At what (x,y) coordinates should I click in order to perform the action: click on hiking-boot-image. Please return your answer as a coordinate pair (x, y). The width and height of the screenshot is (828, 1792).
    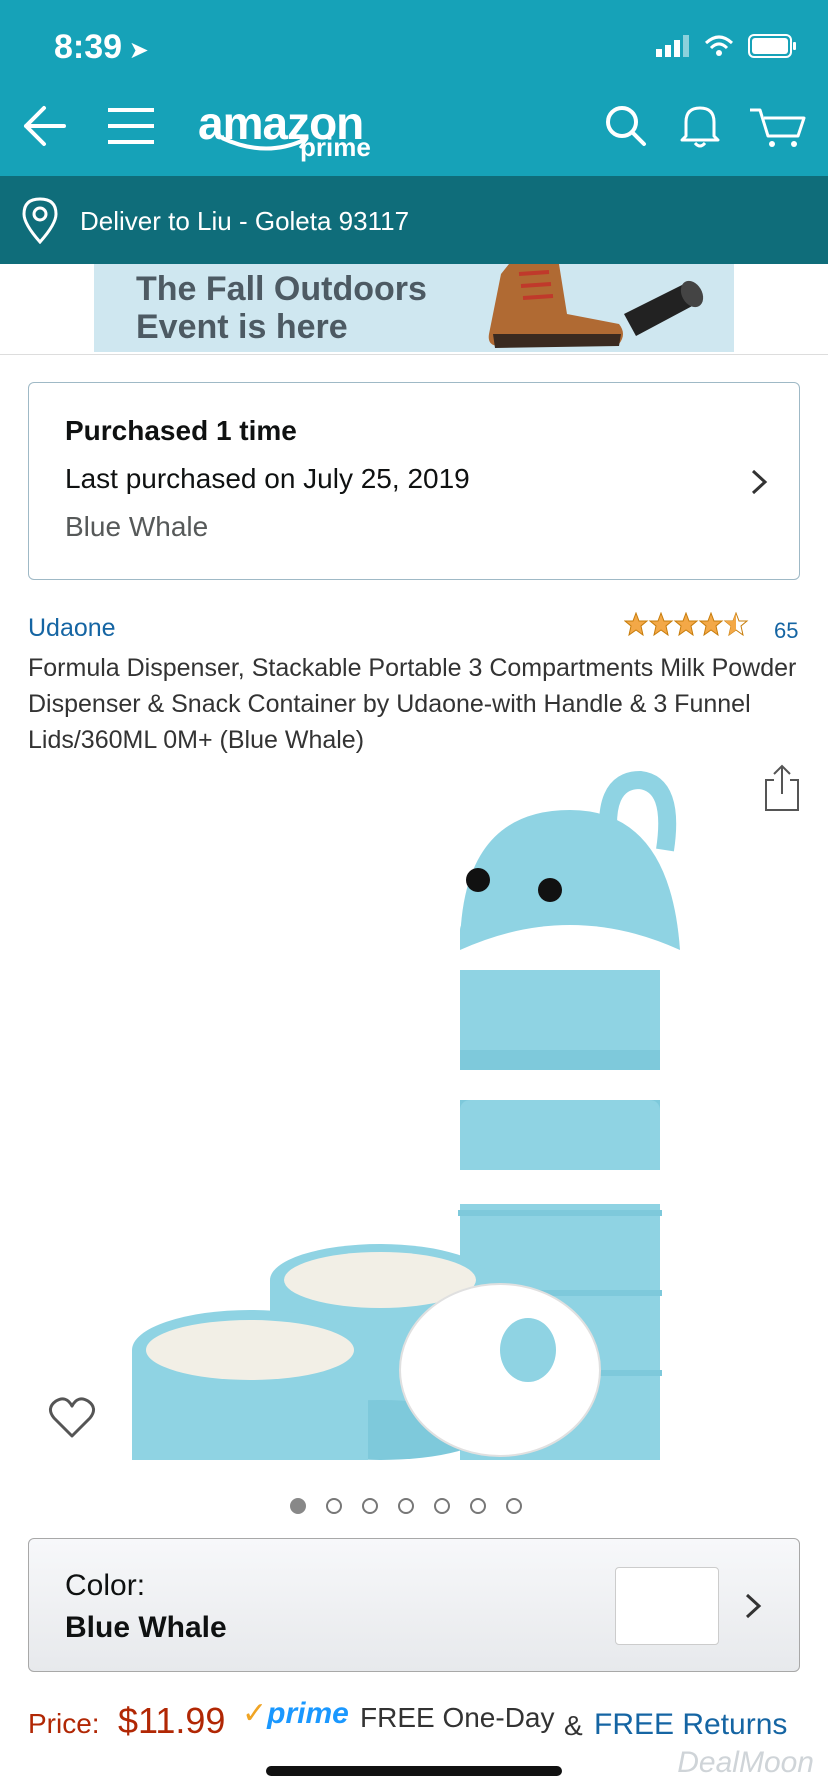
    Looking at the image, I should click on (555, 306).